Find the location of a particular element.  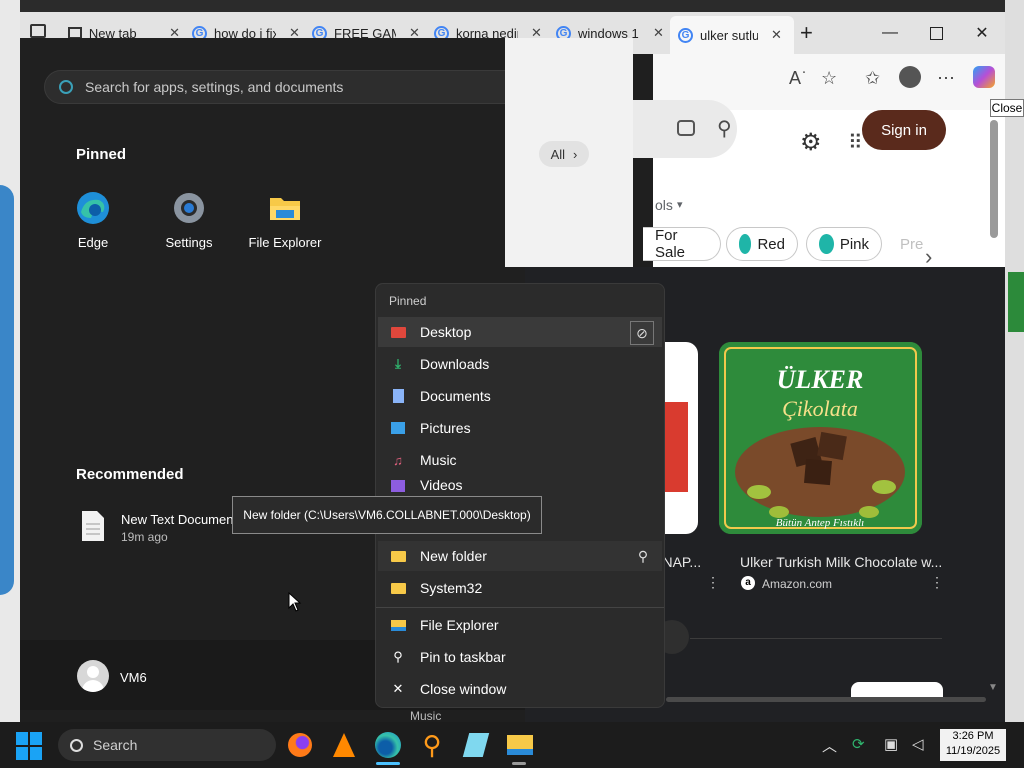

settings-gear-icon: ⚙ is located at coordinates (811, 142).